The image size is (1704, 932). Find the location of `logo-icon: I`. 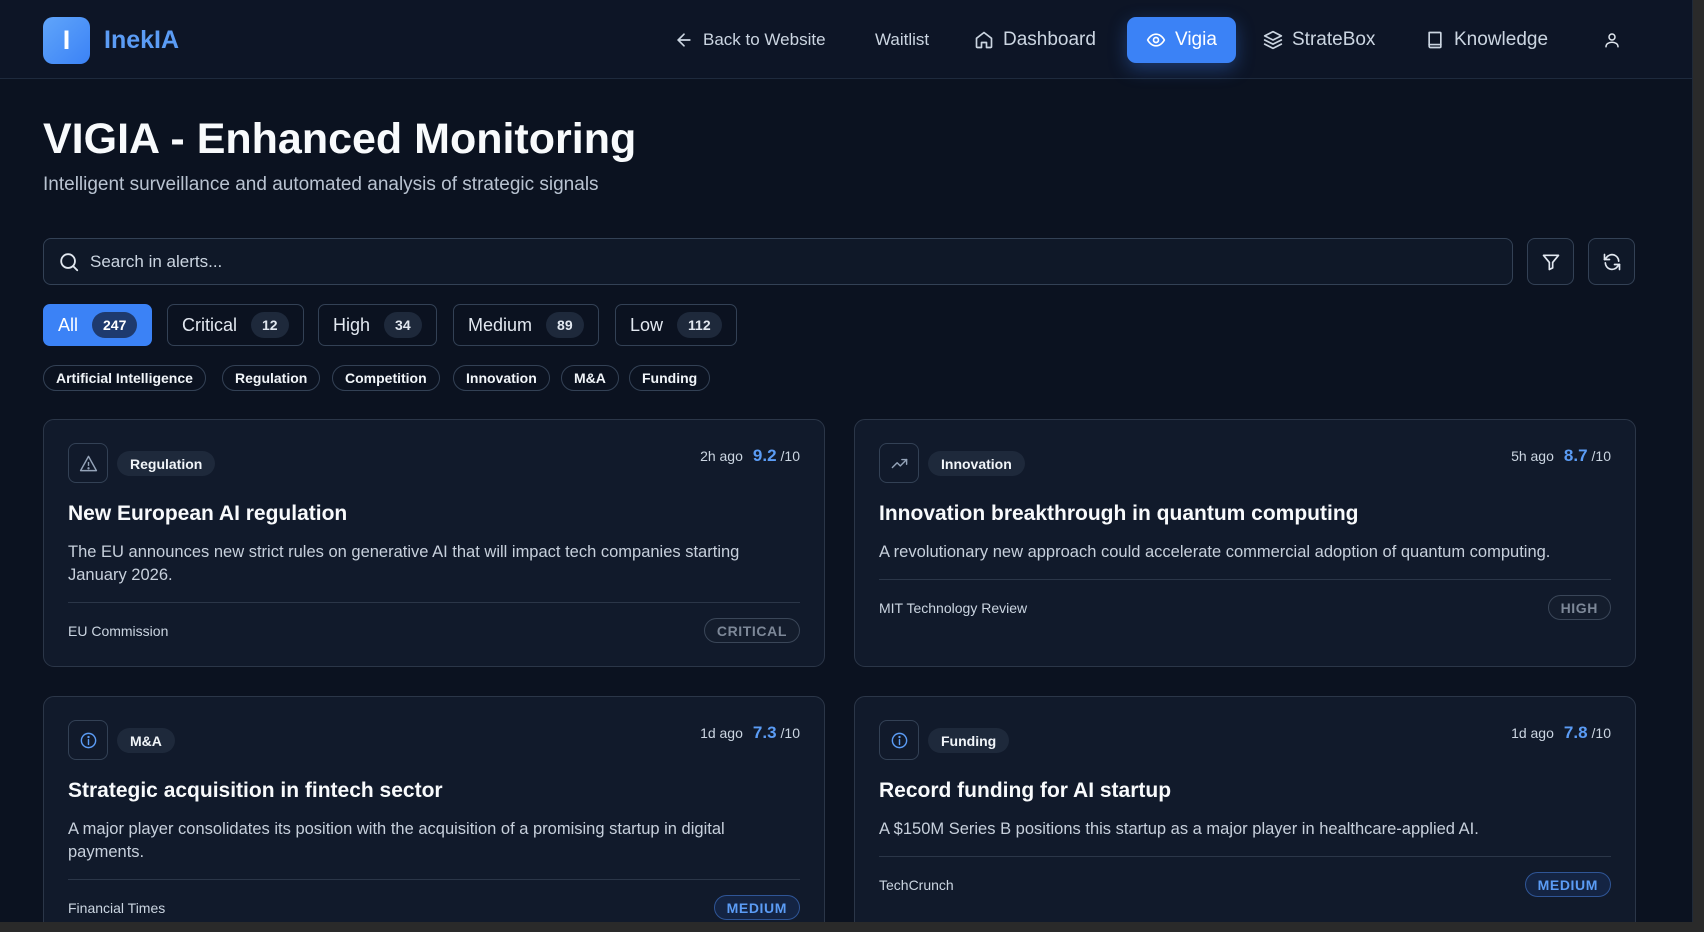

logo-icon: I is located at coordinates (66, 40).